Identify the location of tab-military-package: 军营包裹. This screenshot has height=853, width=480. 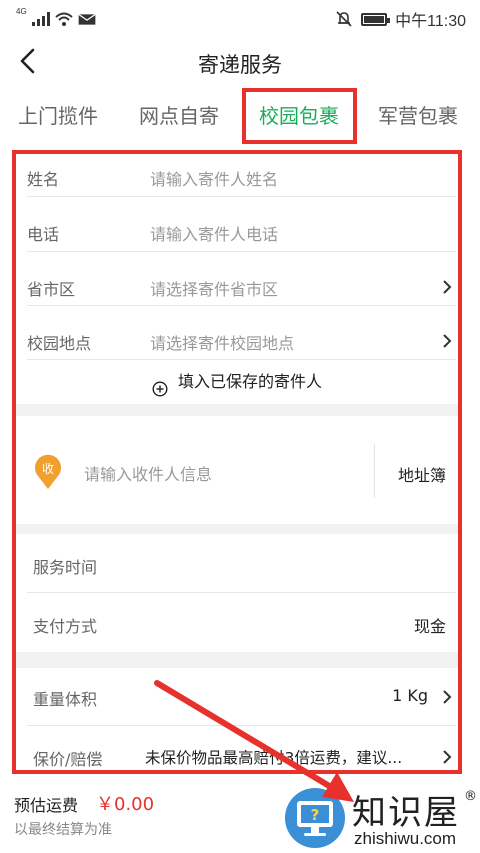
(418, 114).